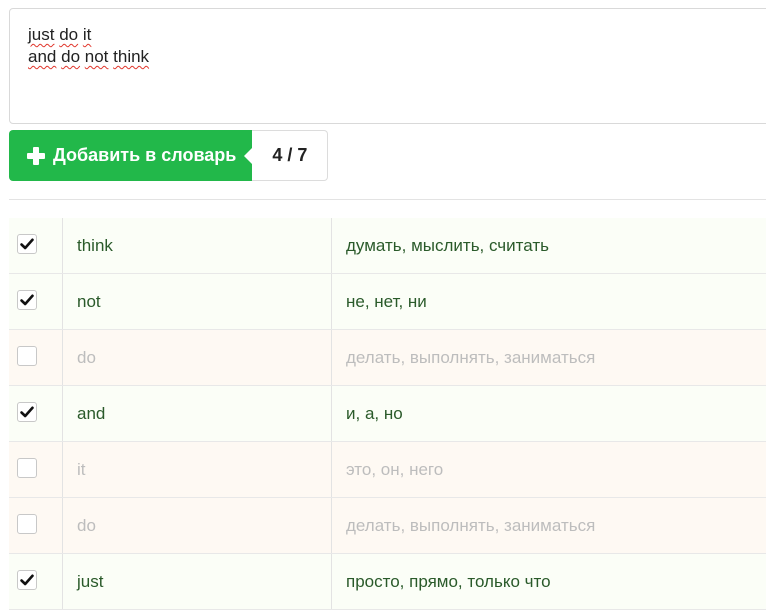  I want to click on text-word: and, so click(42, 56).